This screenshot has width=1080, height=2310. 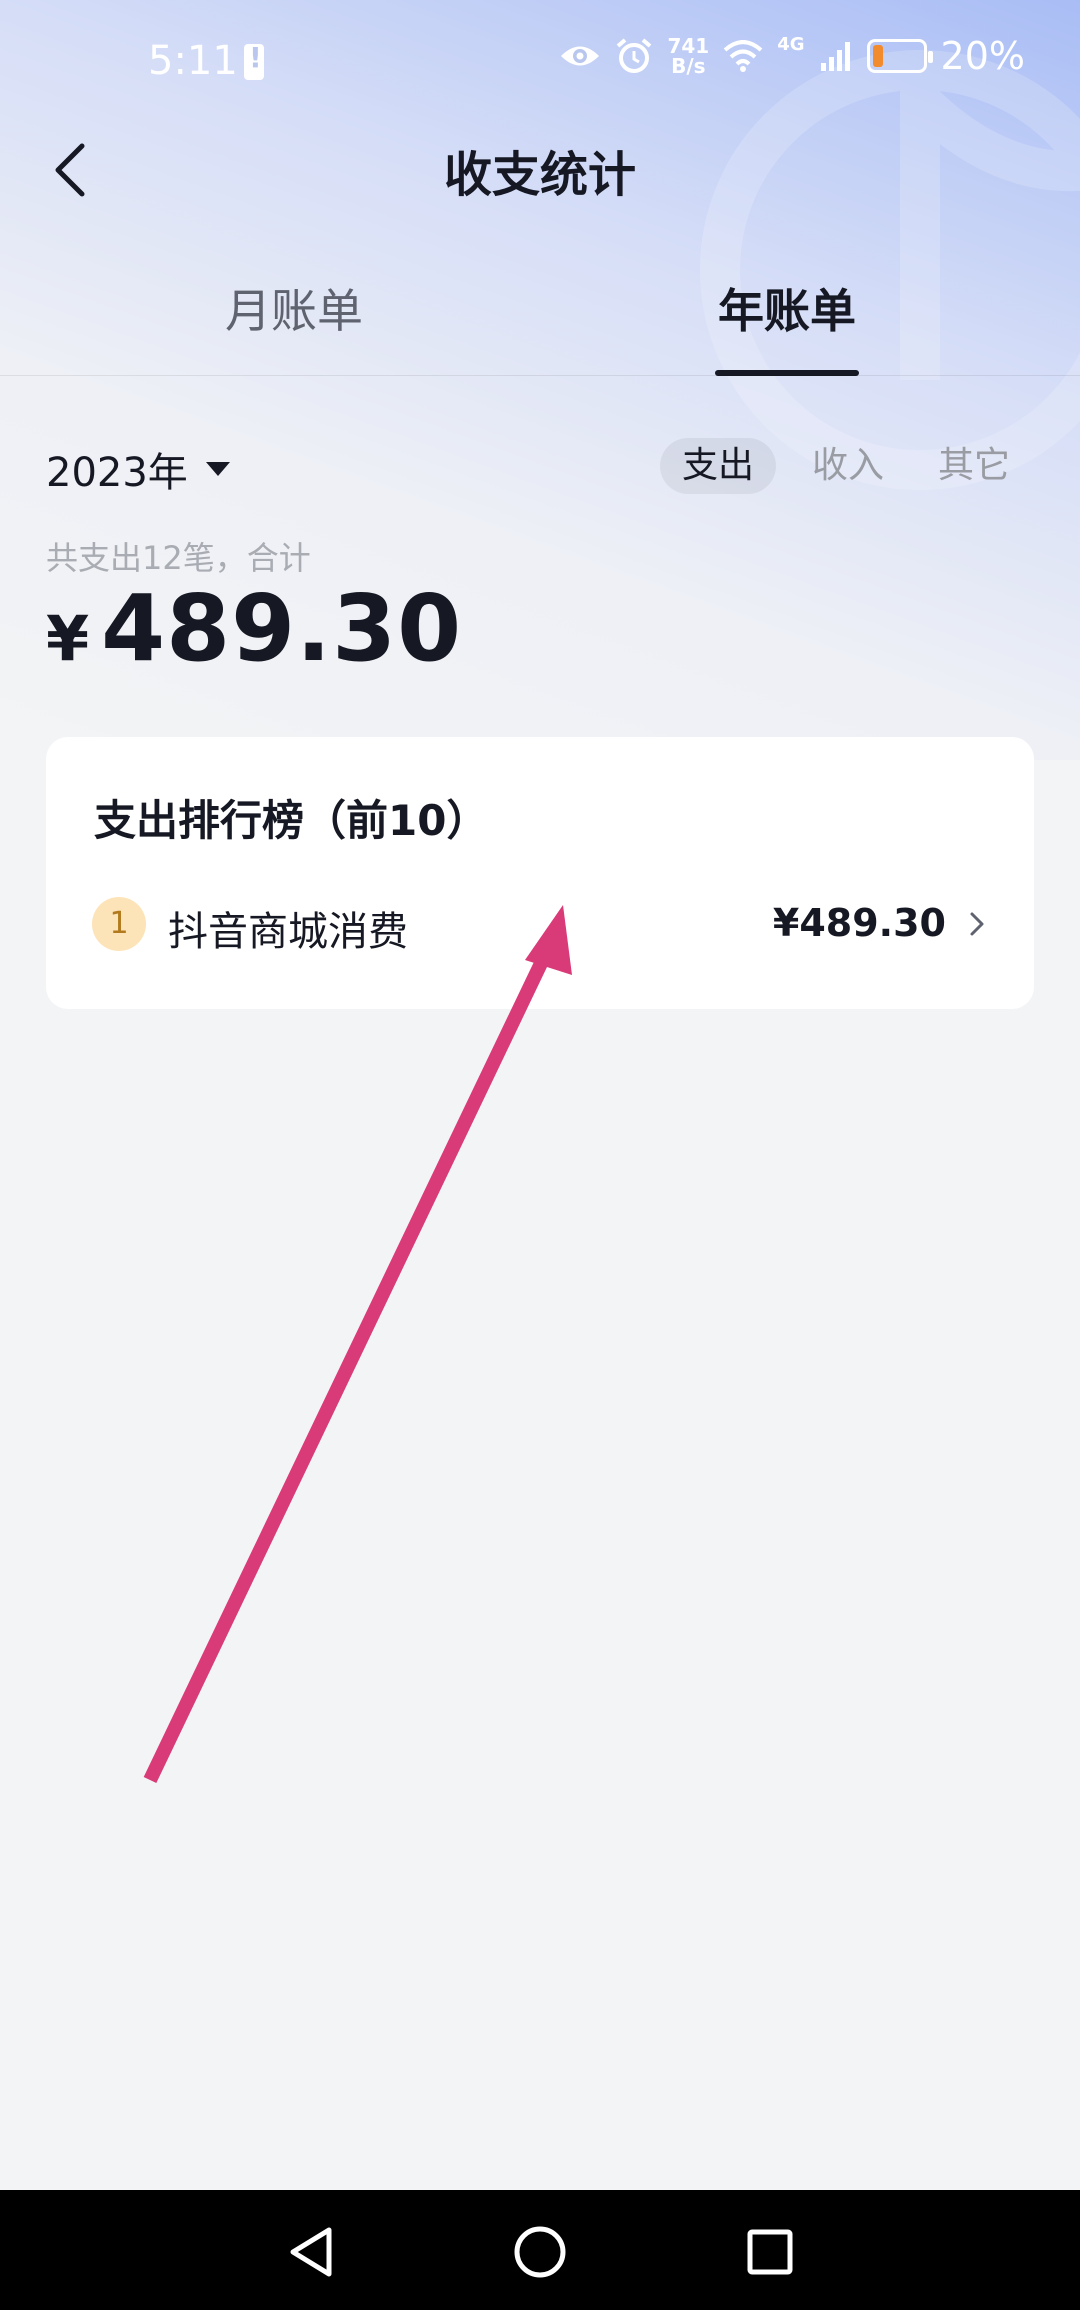 What do you see at coordinates (787, 308) in the screenshot?
I see `tab-yearly-bill: 年账单` at bounding box center [787, 308].